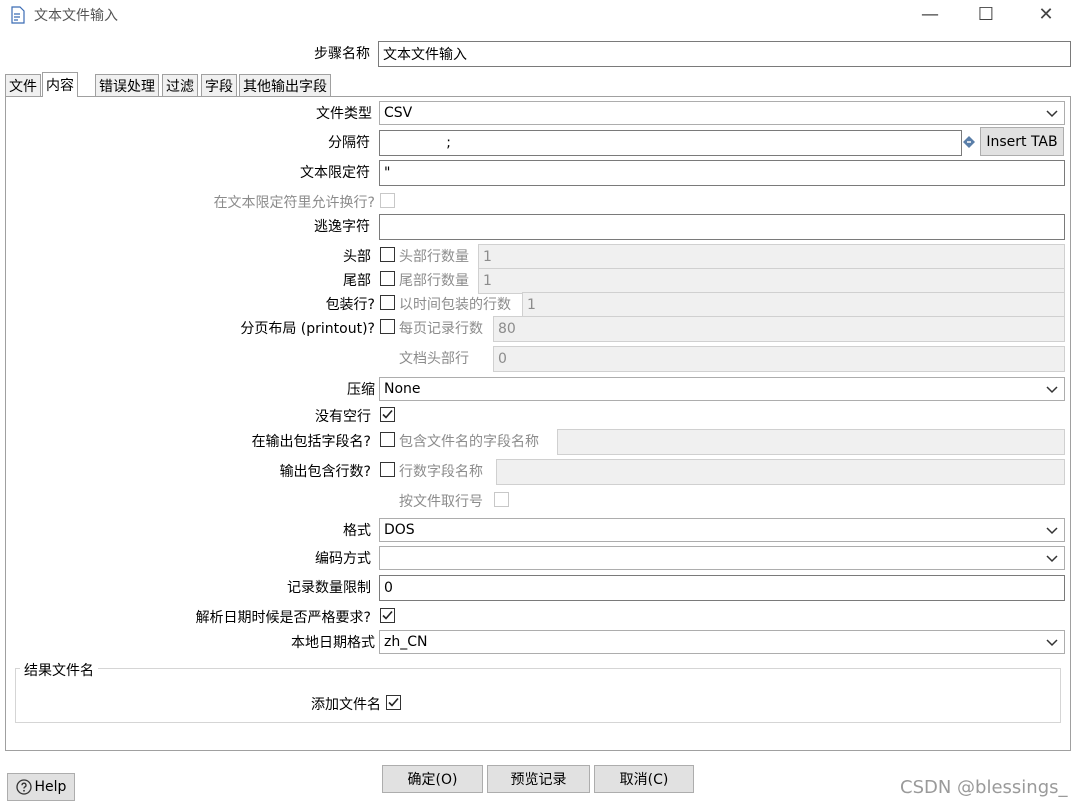 The width and height of the screenshot is (1079, 810). What do you see at coordinates (387, 439) in the screenshot?
I see `include-filename-checkbox` at bounding box center [387, 439].